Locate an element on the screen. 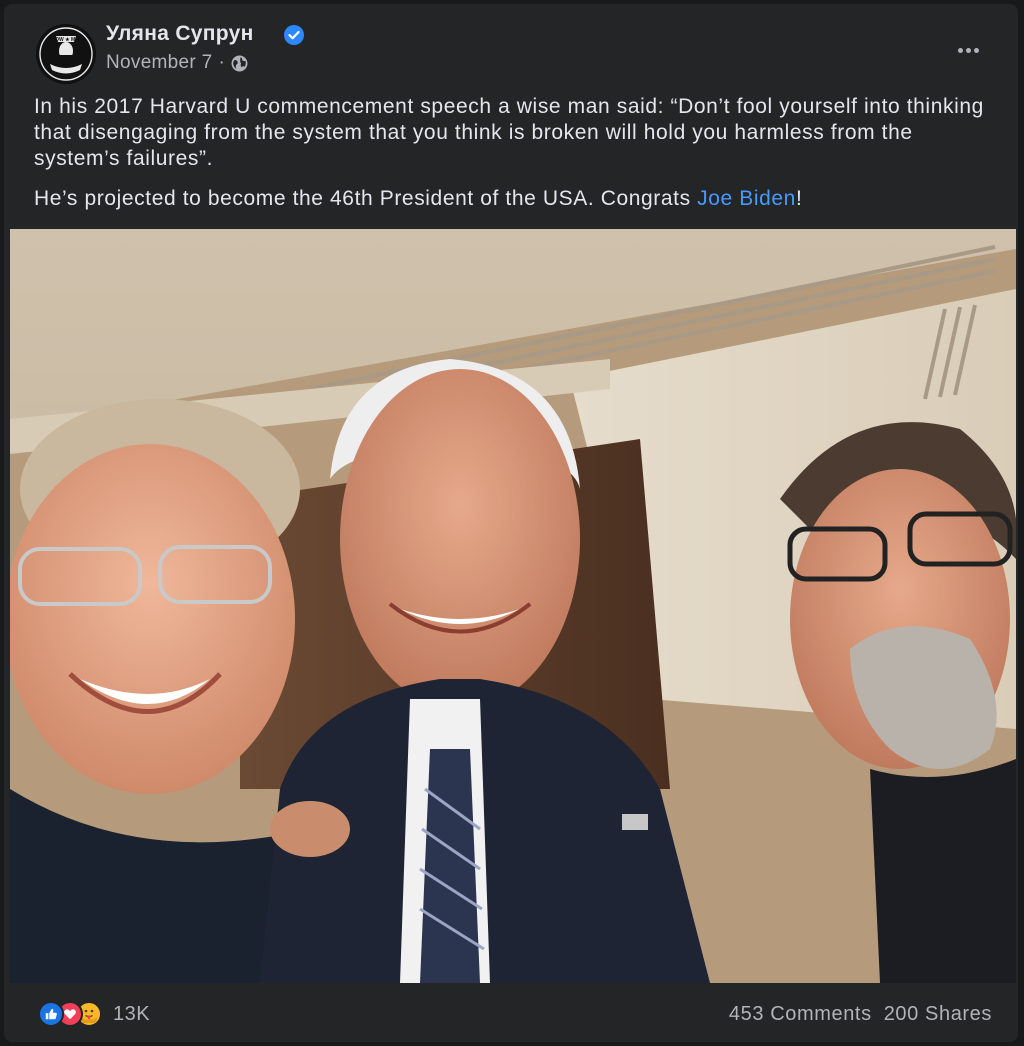  author-name: Уляна Супрун is located at coordinates (180, 34).